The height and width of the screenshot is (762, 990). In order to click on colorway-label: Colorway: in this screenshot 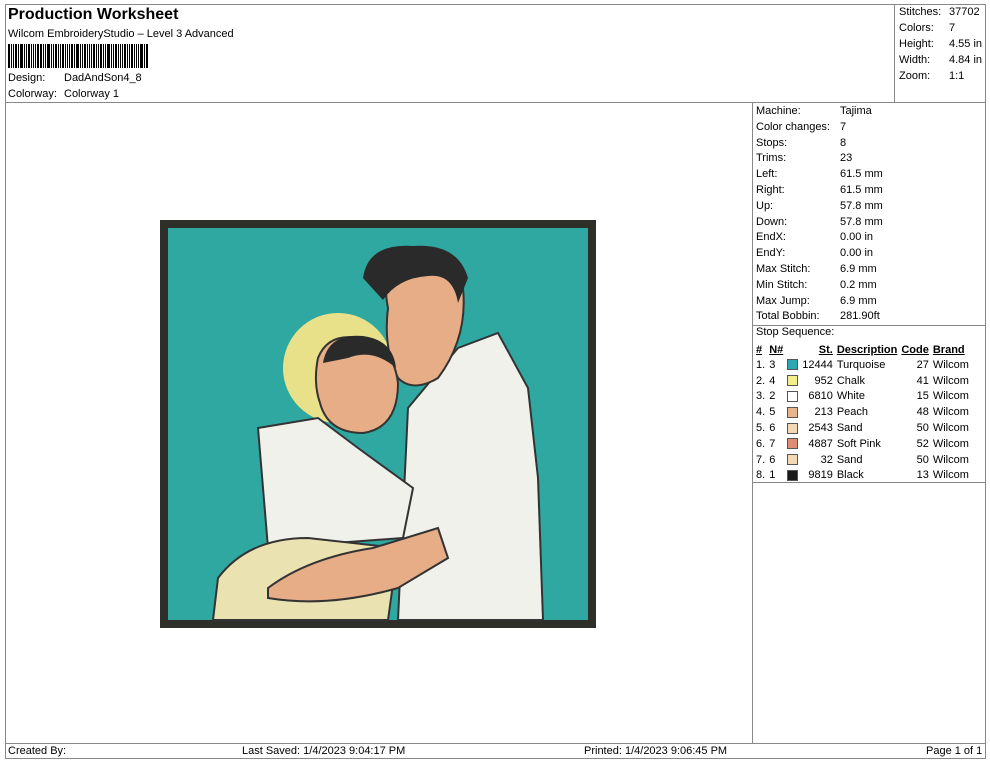, I will do `click(32, 94)`.